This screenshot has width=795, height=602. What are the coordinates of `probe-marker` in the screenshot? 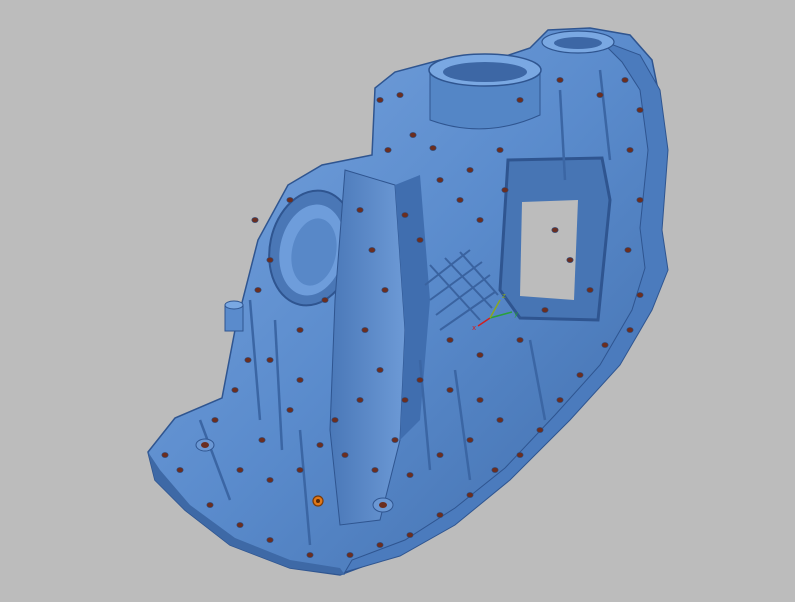 It's located at (318, 501).